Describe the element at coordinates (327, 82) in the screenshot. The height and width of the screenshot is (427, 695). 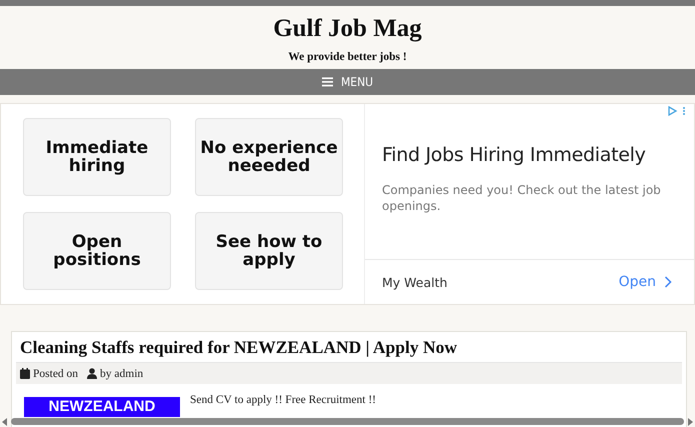
I see `menu-icon` at that location.